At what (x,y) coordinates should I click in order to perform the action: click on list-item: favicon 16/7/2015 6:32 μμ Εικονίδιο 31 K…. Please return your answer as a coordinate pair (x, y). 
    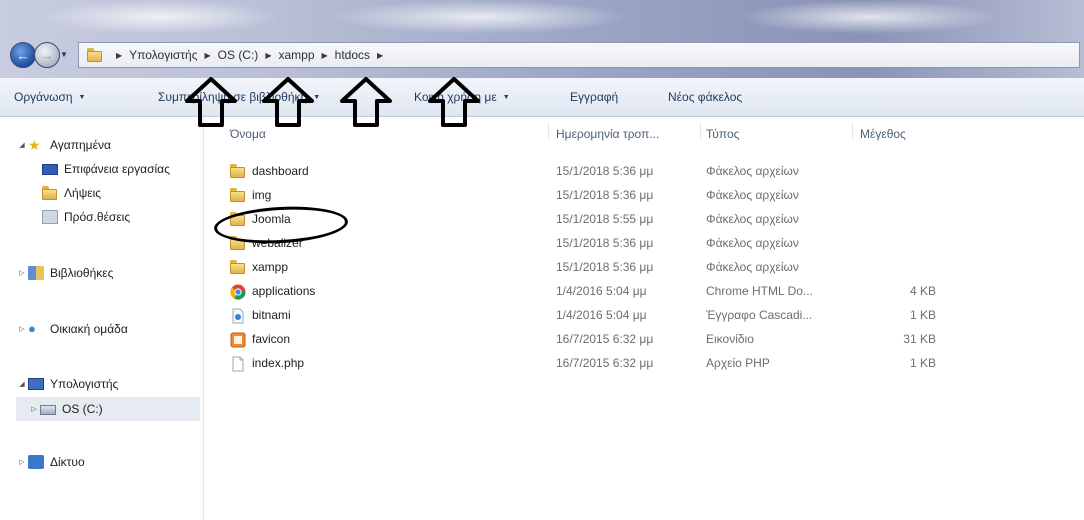
    Looking at the image, I should click on (586, 339).